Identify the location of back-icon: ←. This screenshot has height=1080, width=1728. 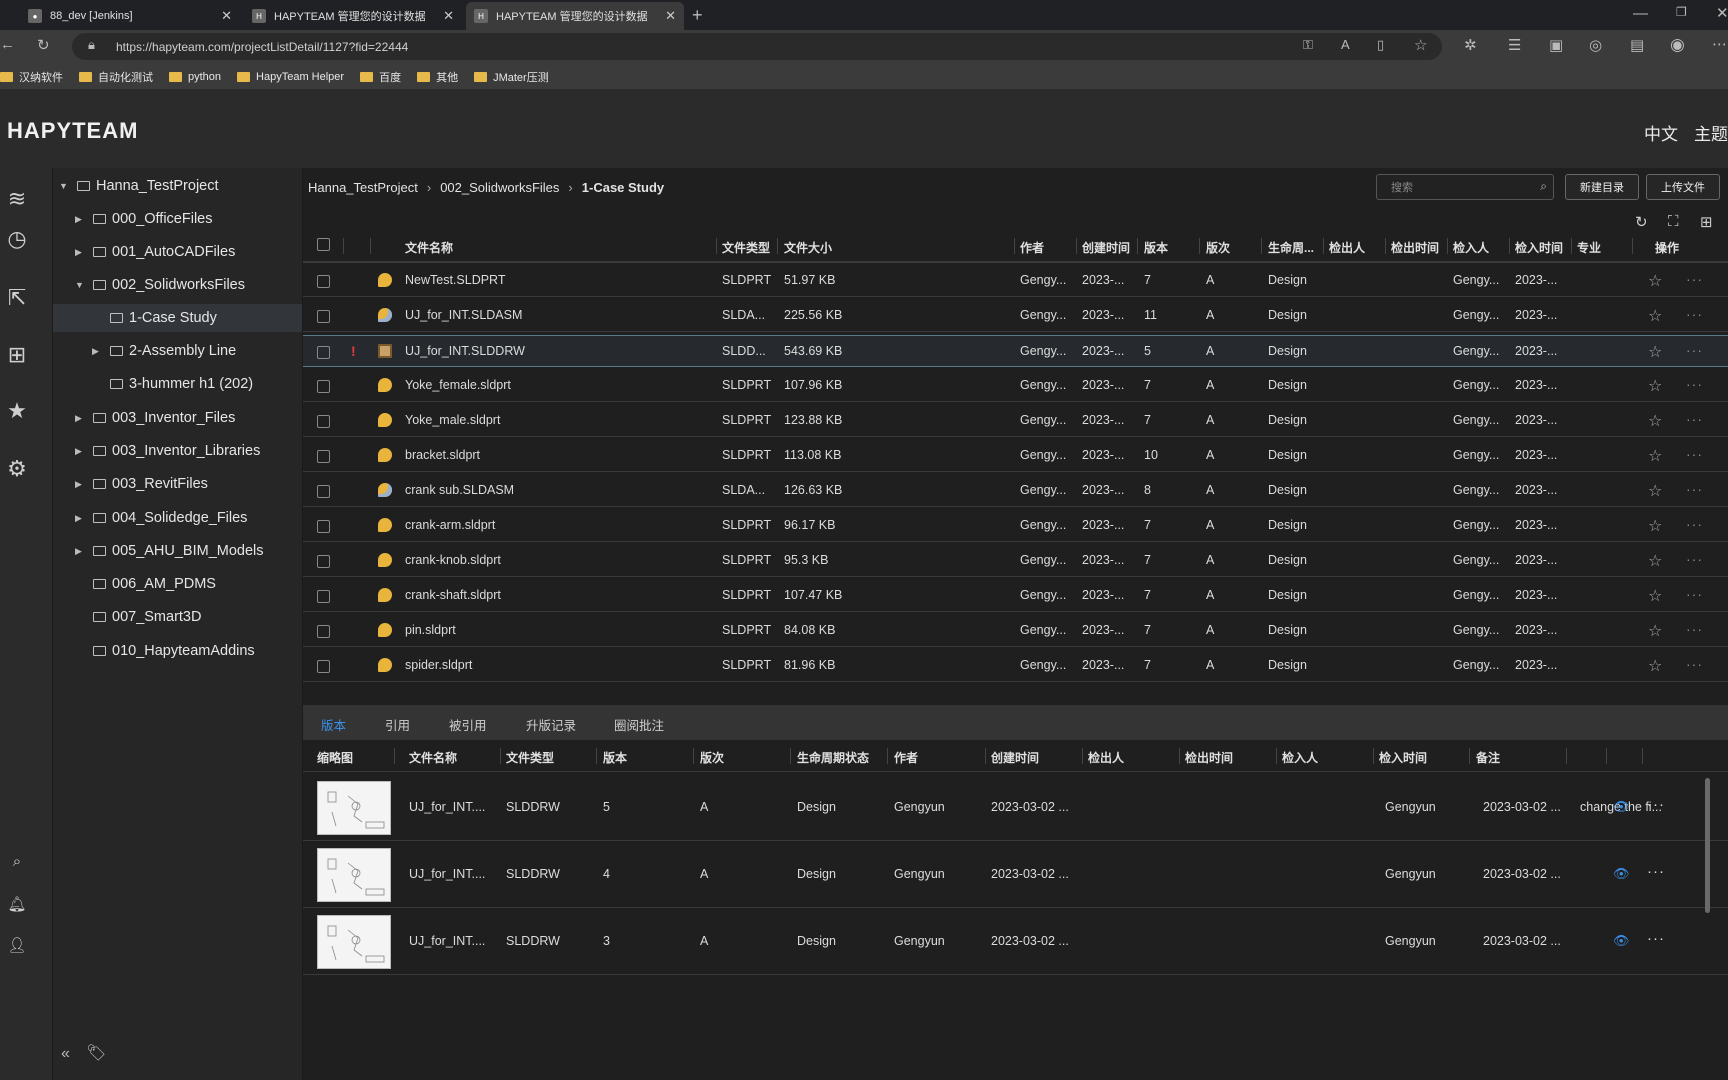
(7, 44).